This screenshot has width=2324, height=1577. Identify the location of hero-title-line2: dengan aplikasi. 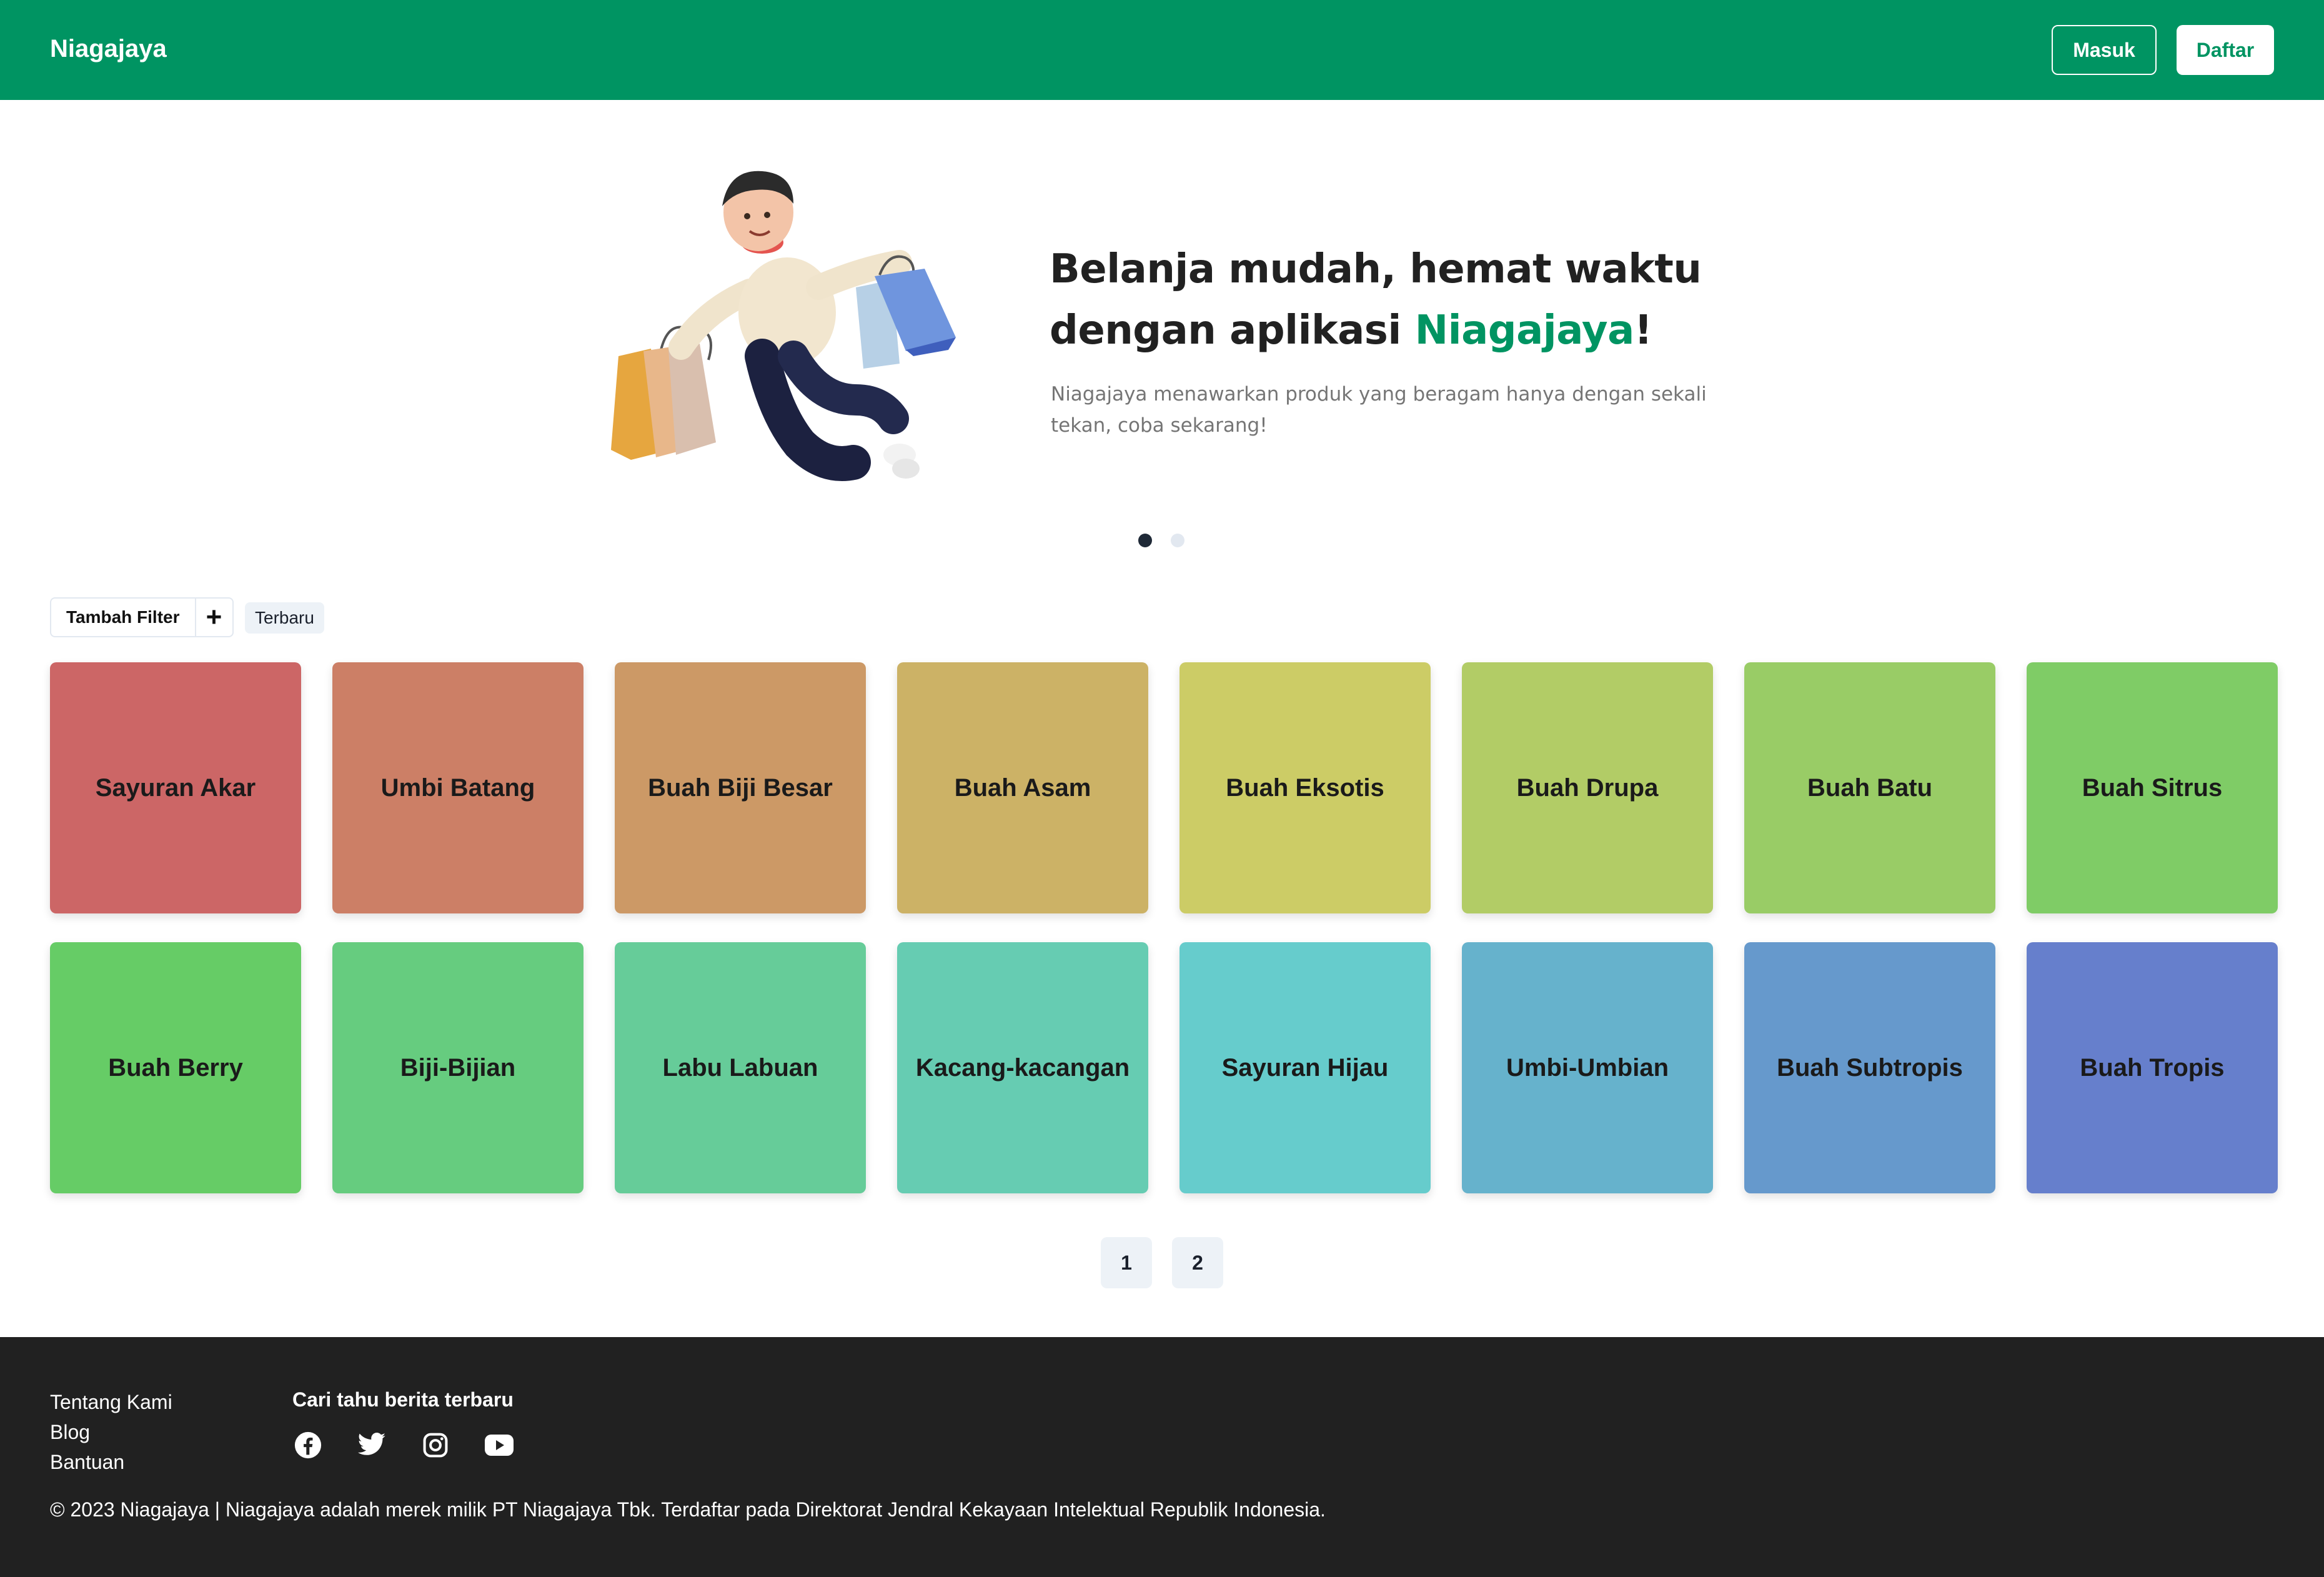
(1232, 330).